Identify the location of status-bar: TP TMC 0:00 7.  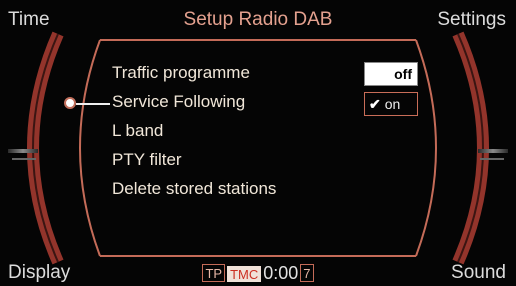
(258, 273).